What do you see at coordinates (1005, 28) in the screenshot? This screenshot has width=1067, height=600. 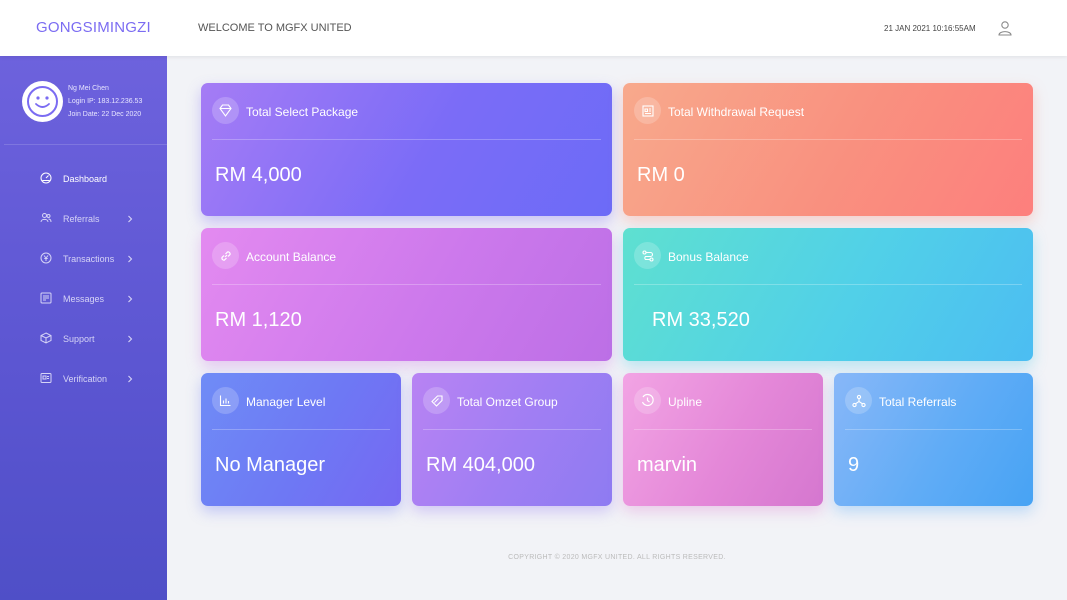 I see `user-icon` at bounding box center [1005, 28].